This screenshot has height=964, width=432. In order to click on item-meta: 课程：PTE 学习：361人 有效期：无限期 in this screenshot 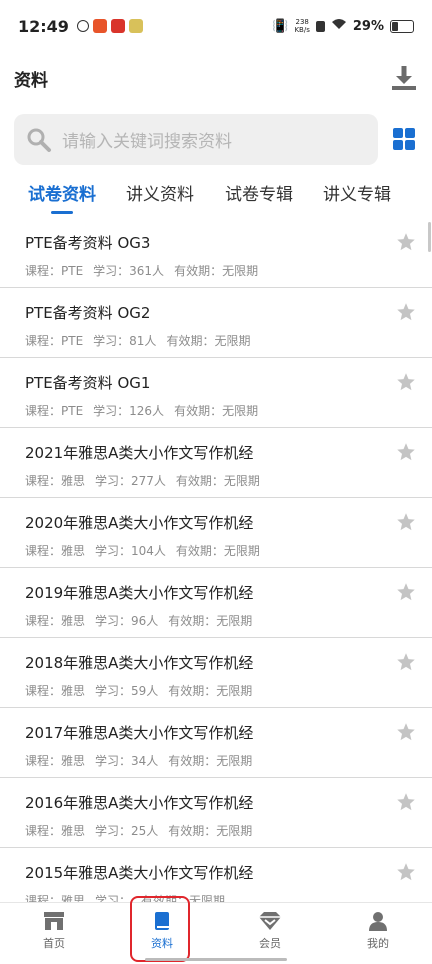, I will do `click(146, 270)`.